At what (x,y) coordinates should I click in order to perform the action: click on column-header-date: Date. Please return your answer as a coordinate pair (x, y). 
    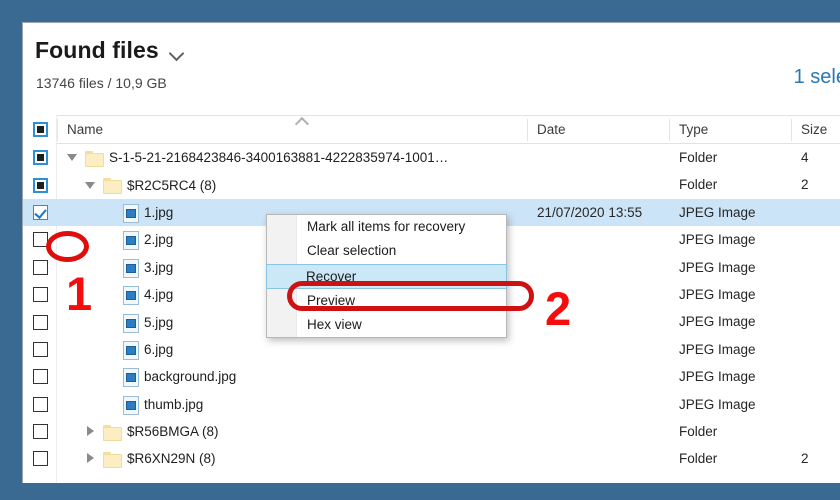
    Looking at the image, I should click on (598, 130).